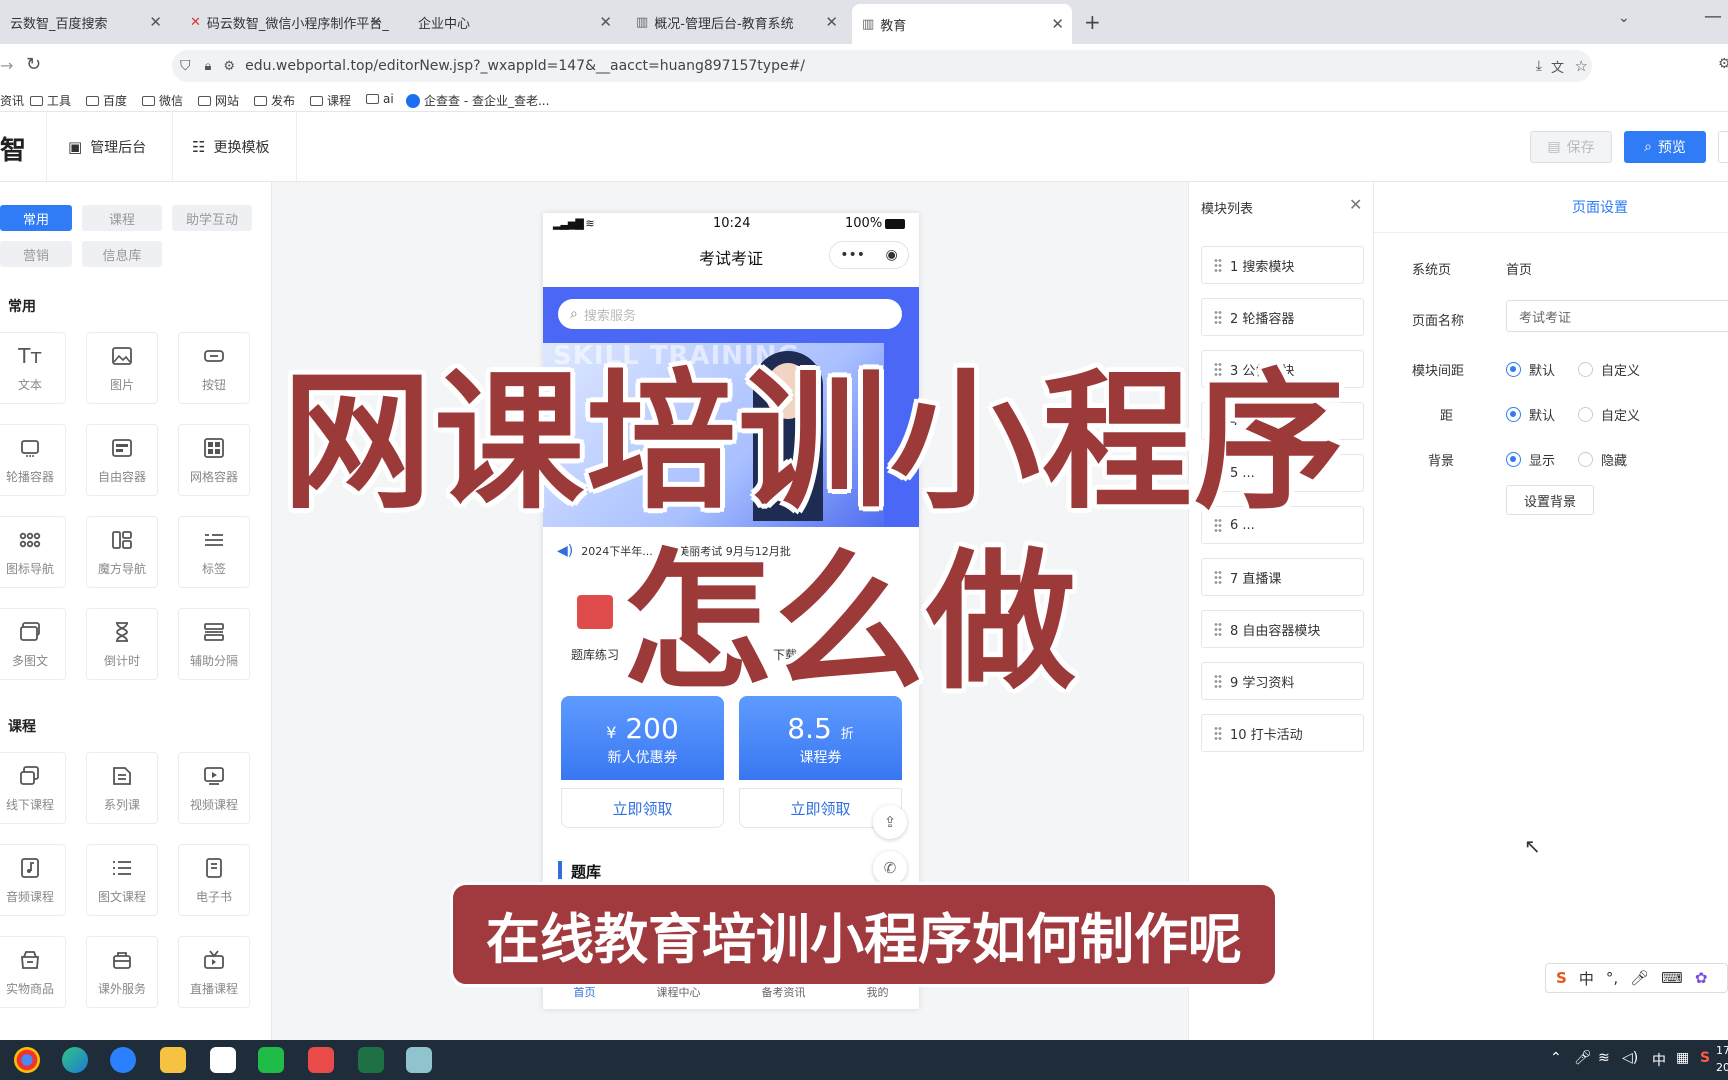  What do you see at coordinates (214, 552) in the screenshot?
I see `component-tag: 标签` at bounding box center [214, 552].